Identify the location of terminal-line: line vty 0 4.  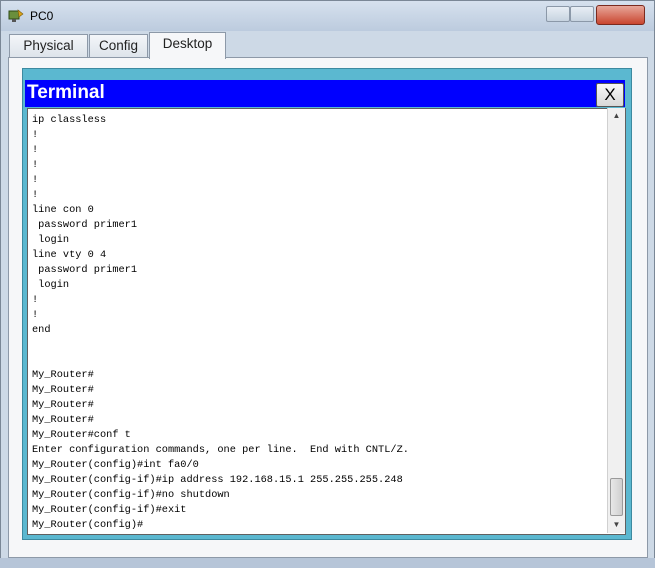
(69, 255).